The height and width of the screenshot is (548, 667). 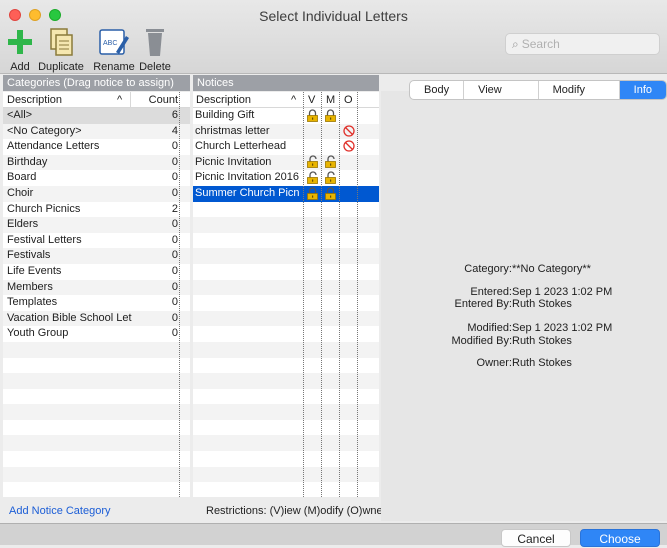 What do you see at coordinates (20, 115) in the screenshot?
I see `category-name: <All>` at bounding box center [20, 115].